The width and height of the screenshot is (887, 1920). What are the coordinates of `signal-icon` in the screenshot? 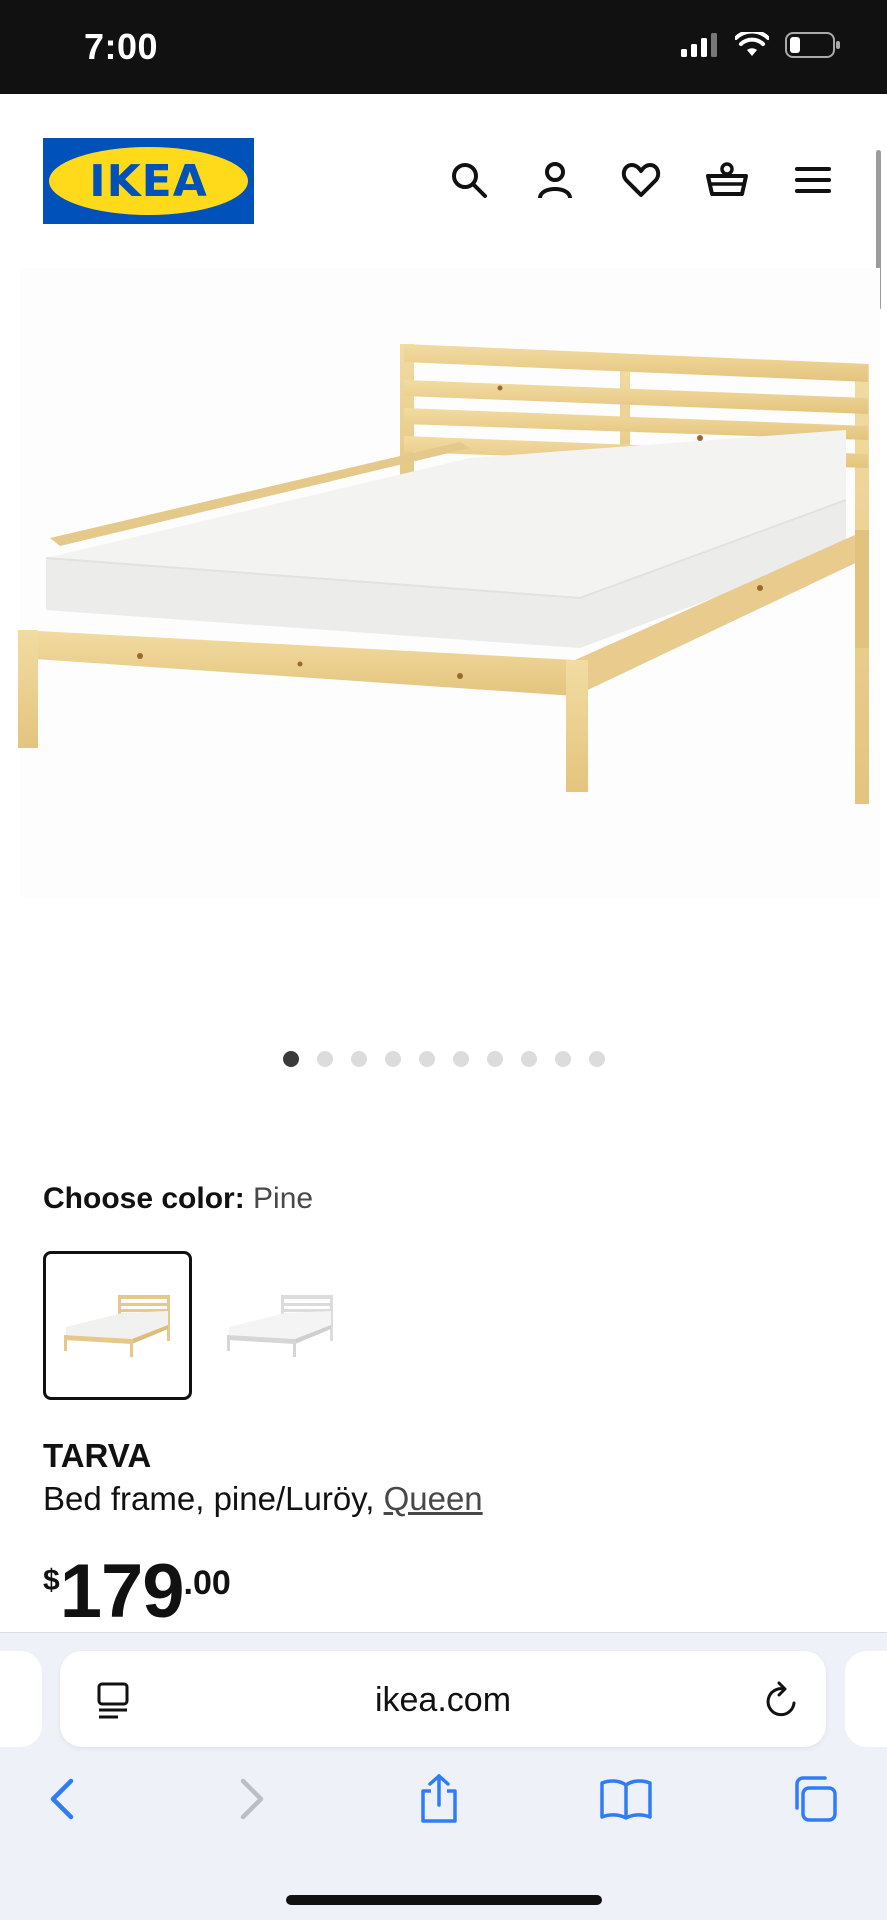 It's located at (699, 45).